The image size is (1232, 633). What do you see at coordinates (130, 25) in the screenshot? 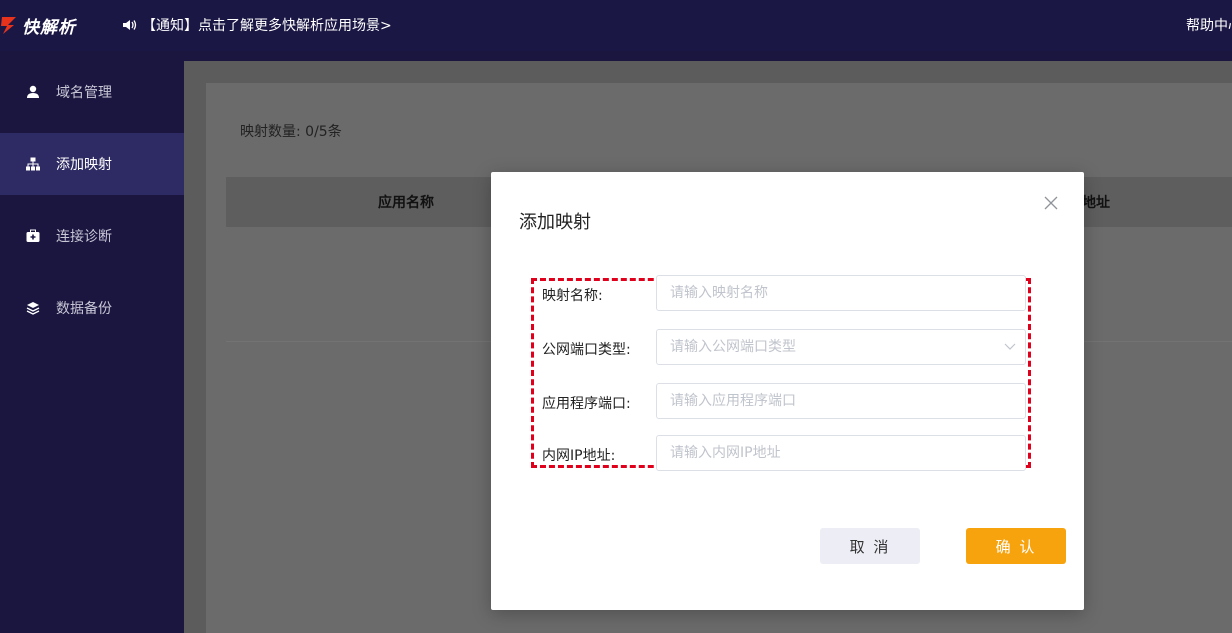
I see `speaker-icon` at bounding box center [130, 25].